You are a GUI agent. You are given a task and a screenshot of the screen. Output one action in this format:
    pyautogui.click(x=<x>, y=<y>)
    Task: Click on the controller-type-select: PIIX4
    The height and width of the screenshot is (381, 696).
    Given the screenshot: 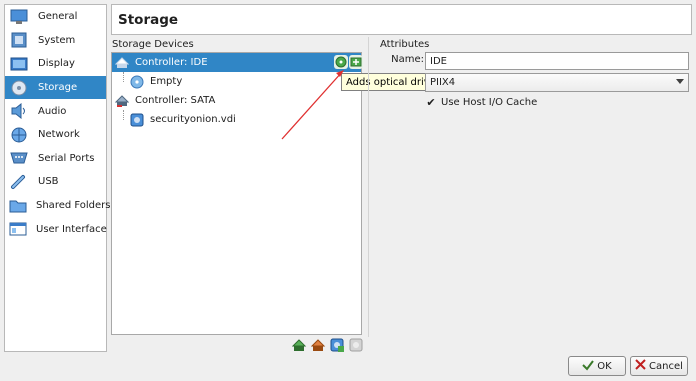 What is the action you would take?
    pyautogui.click(x=557, y=82)
    